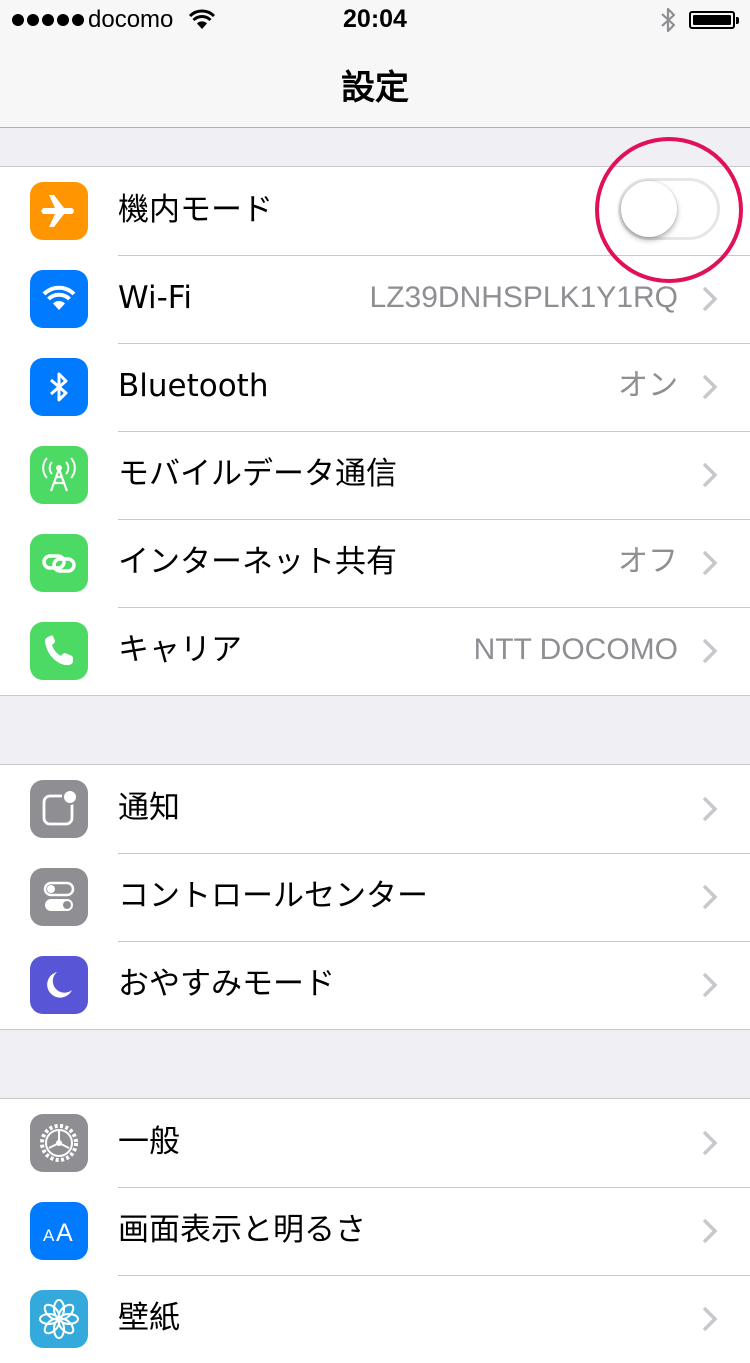 This screenshot has width=750, height=1363. I want to click on phone-icon, so click(59, 651).